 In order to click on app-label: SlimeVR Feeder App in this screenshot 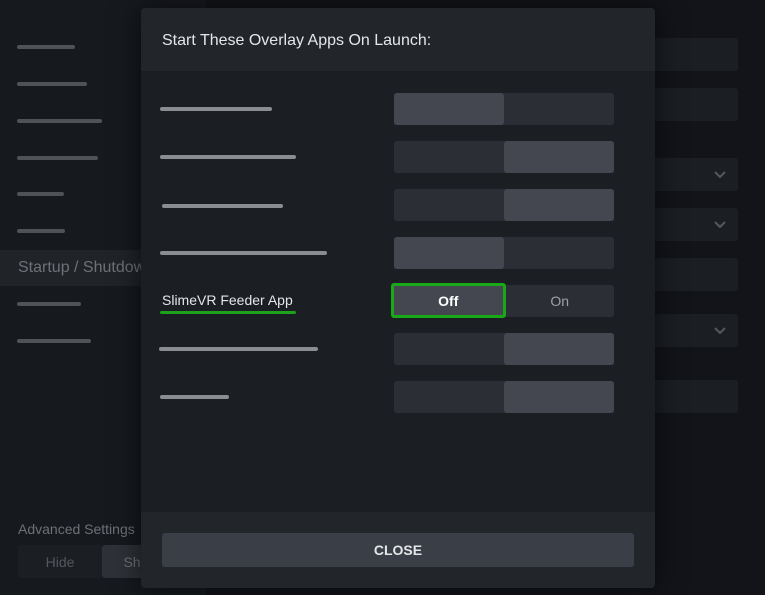, I will do `click(227, 300)`.